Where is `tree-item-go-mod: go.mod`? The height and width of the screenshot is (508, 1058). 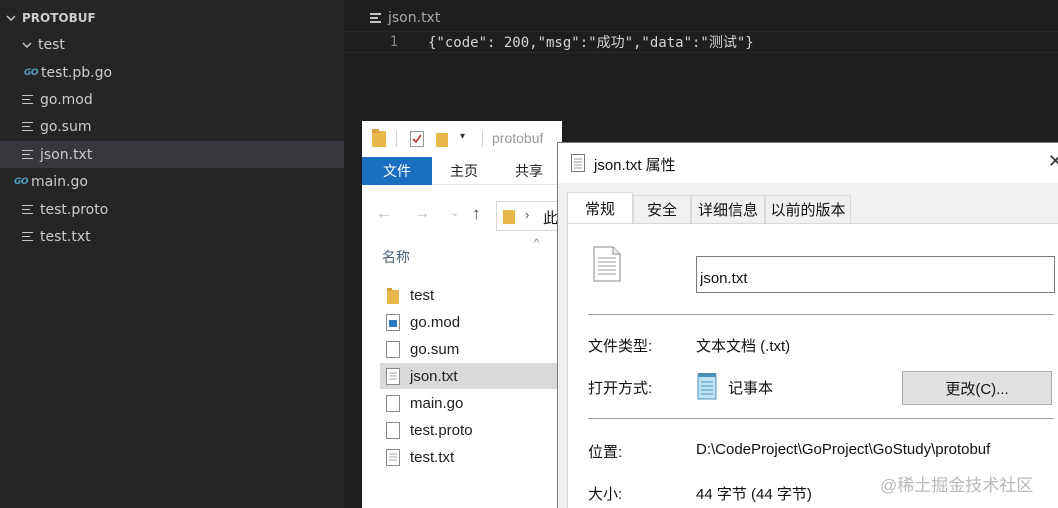
tree-item-go-mod: go.mod is located at coordinates (172, 99).